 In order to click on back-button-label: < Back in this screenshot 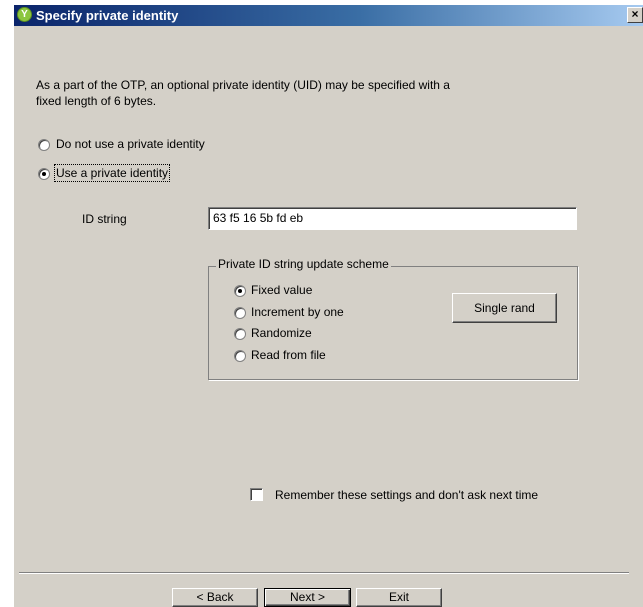, I will do `click(215, 597)`.